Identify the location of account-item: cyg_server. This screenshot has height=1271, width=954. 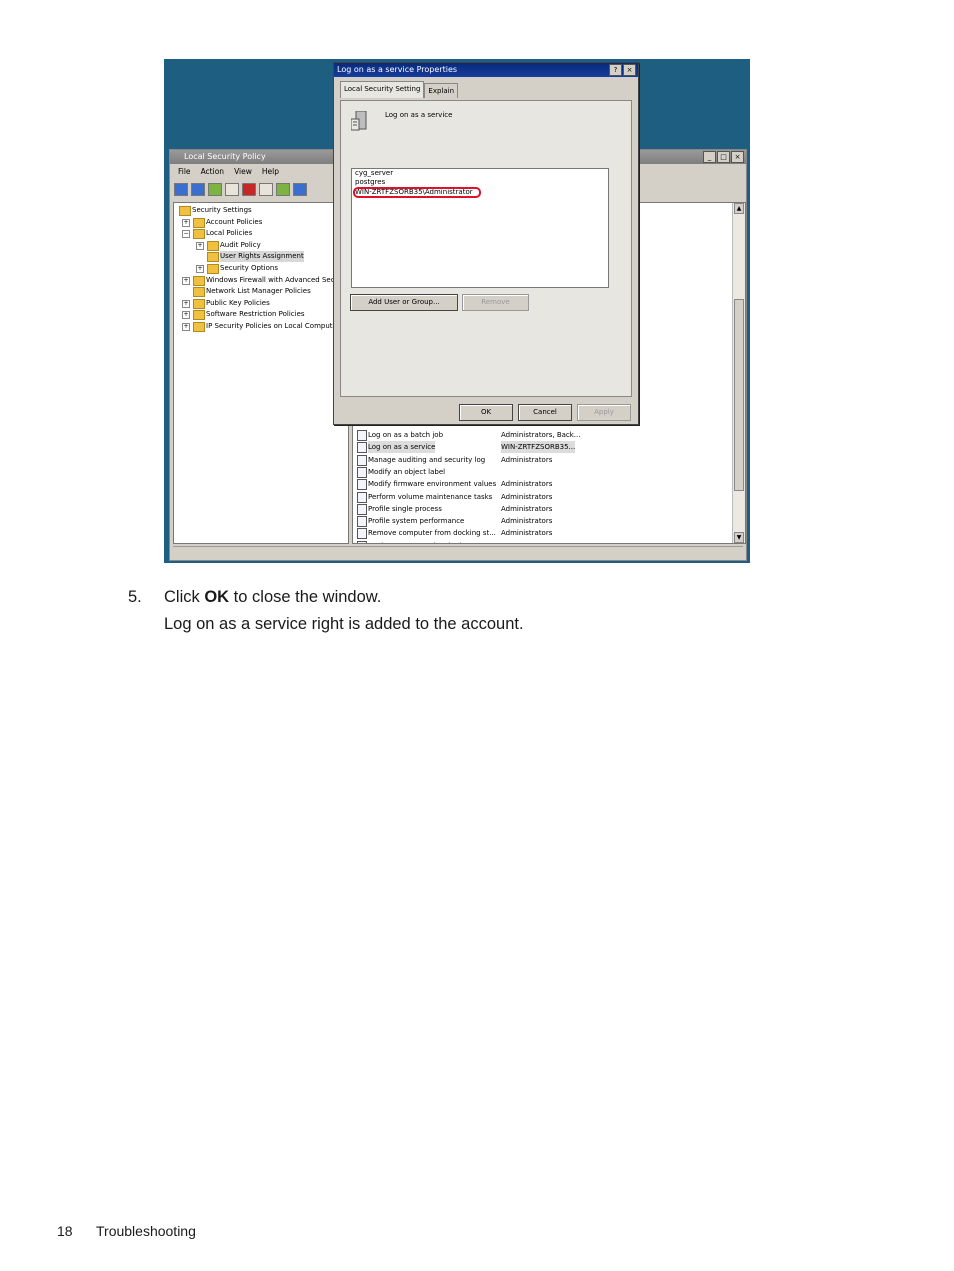
(374, 173).